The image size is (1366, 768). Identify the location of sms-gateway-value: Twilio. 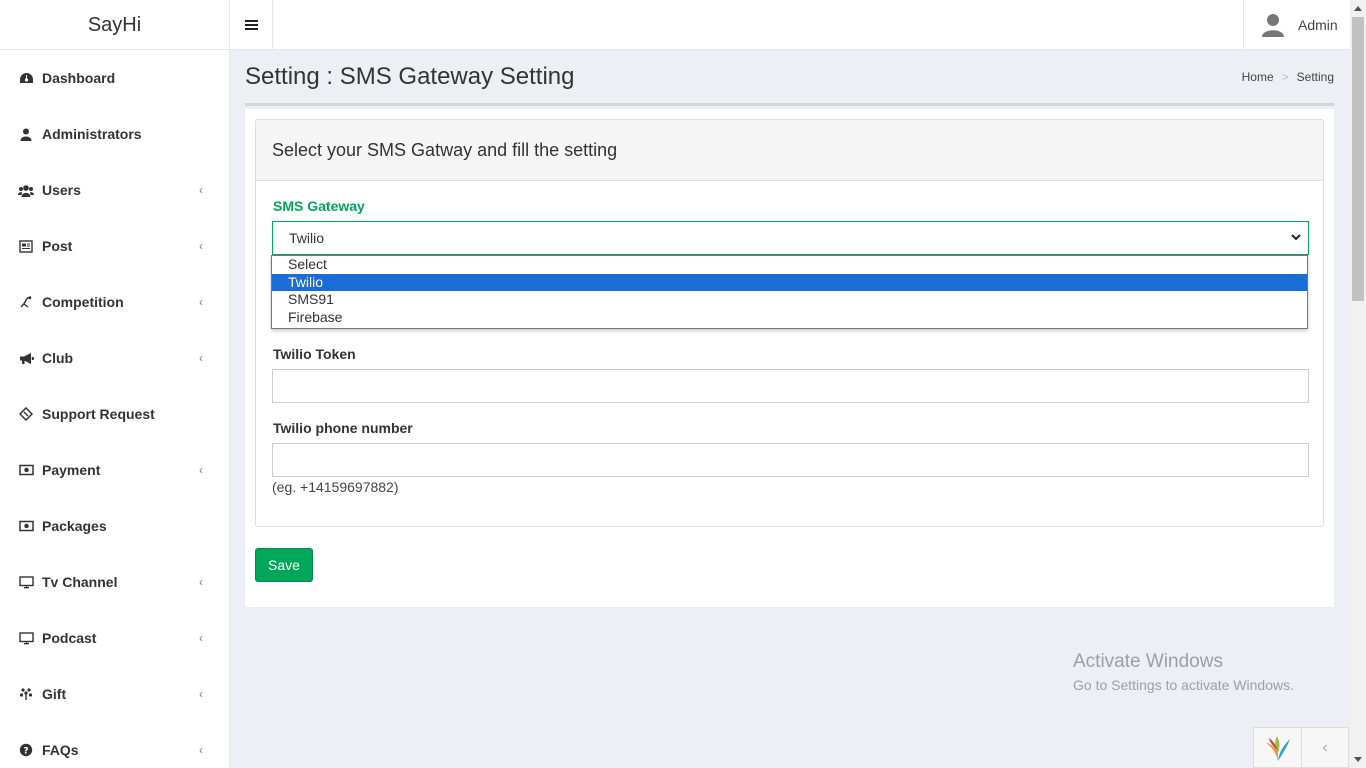
(307, 238).